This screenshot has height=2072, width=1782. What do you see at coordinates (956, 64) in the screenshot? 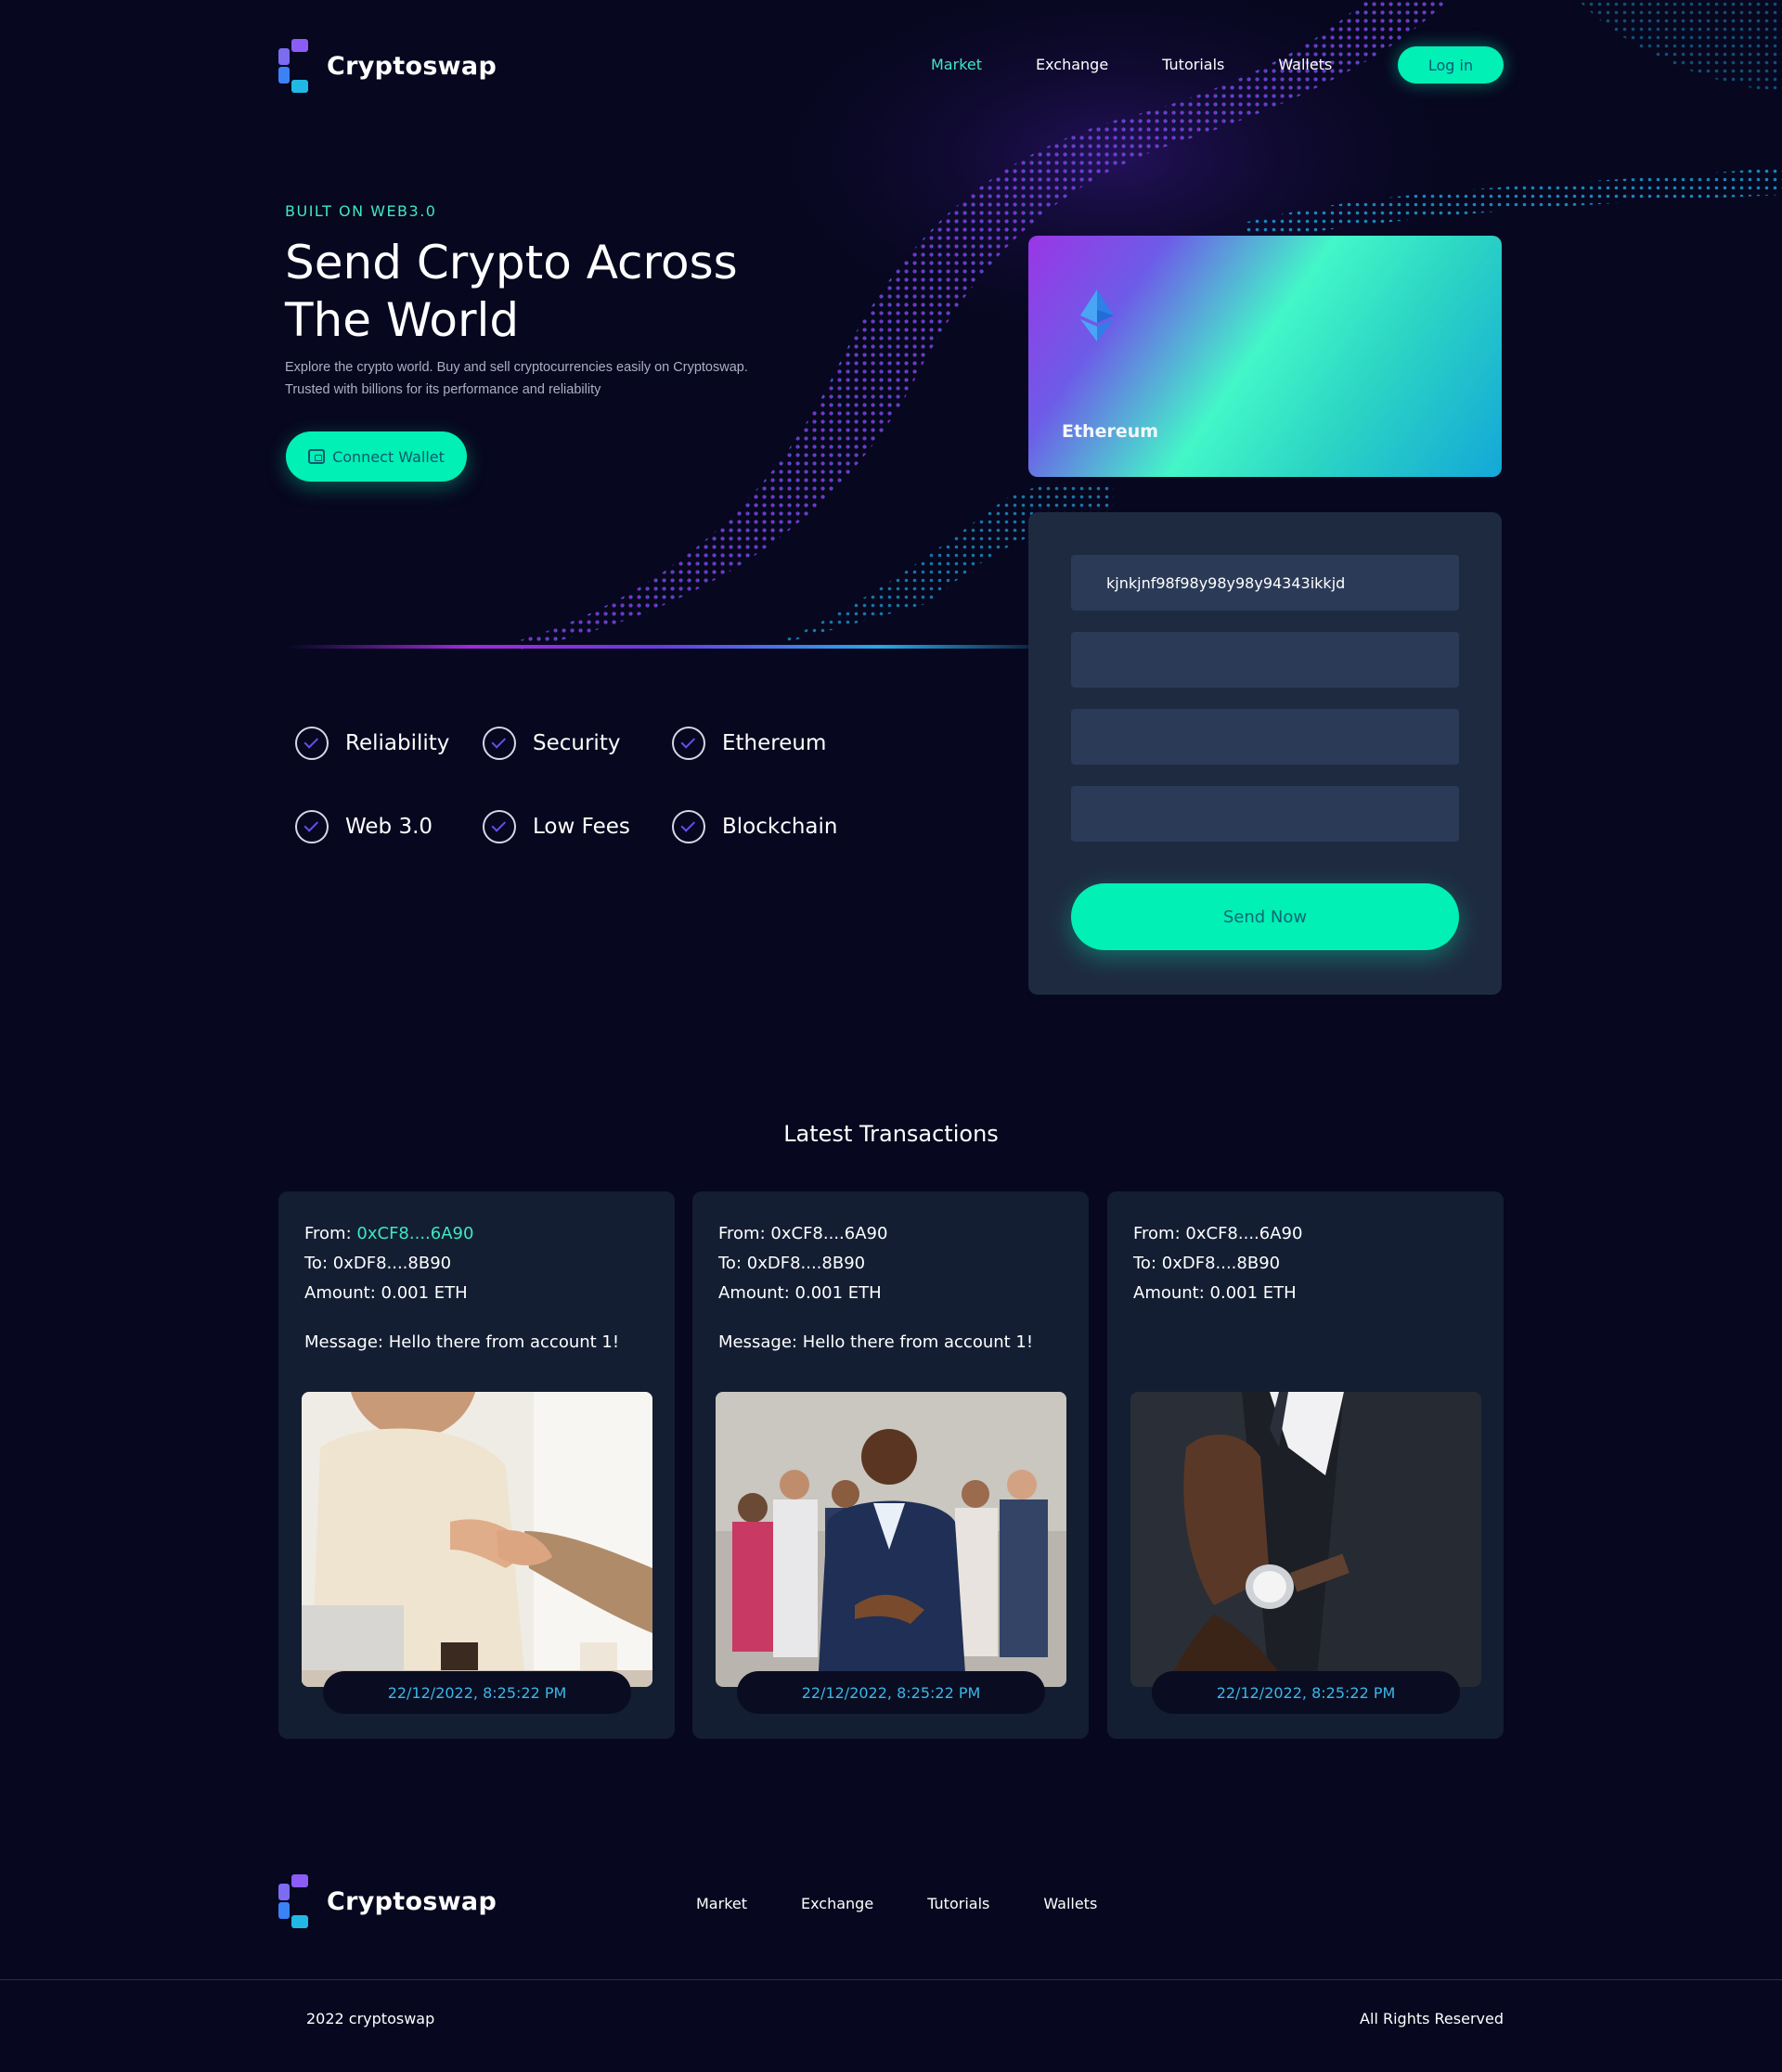
I see `nav-link-market: Market` at bounding box center [956, 64].